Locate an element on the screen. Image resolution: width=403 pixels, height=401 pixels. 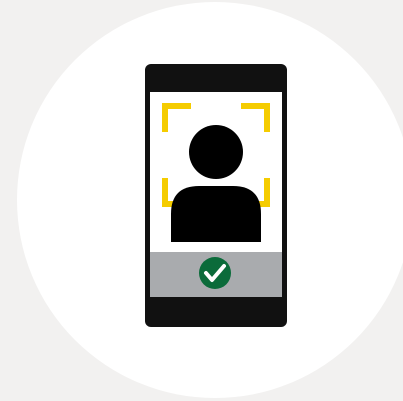
checkmark-circle-icon is located at coordinates (215, 273).